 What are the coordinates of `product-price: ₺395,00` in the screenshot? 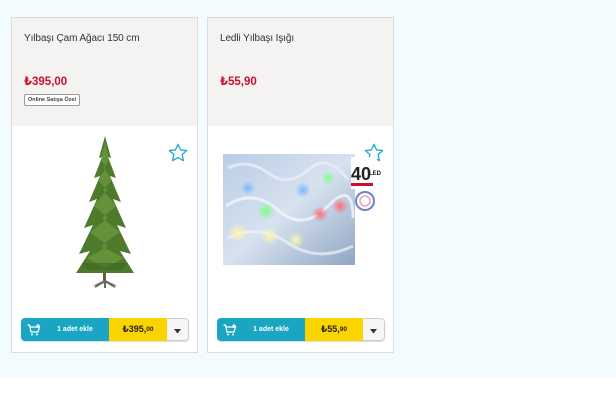 It's located at (46, 82).